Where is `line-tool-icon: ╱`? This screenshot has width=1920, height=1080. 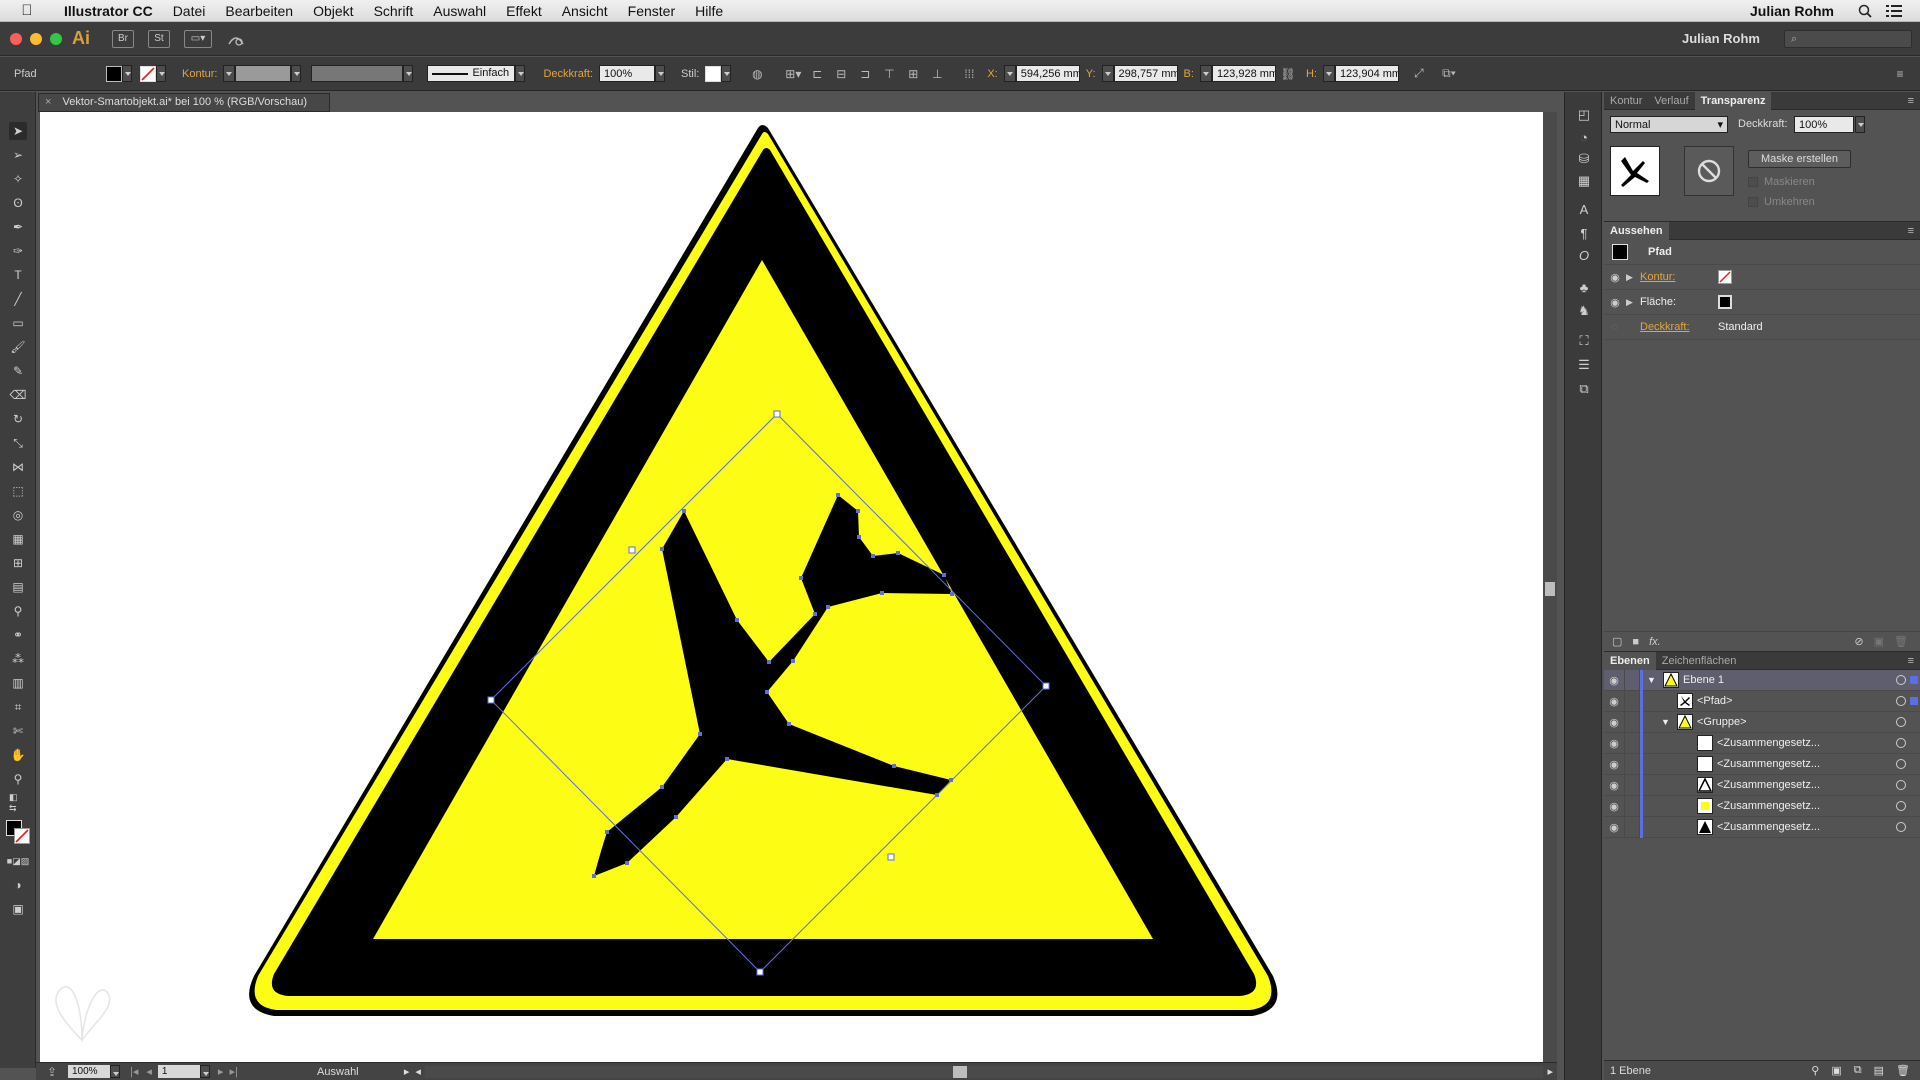
line-tool-icon: ╱ is located at coordinates (18, 299).